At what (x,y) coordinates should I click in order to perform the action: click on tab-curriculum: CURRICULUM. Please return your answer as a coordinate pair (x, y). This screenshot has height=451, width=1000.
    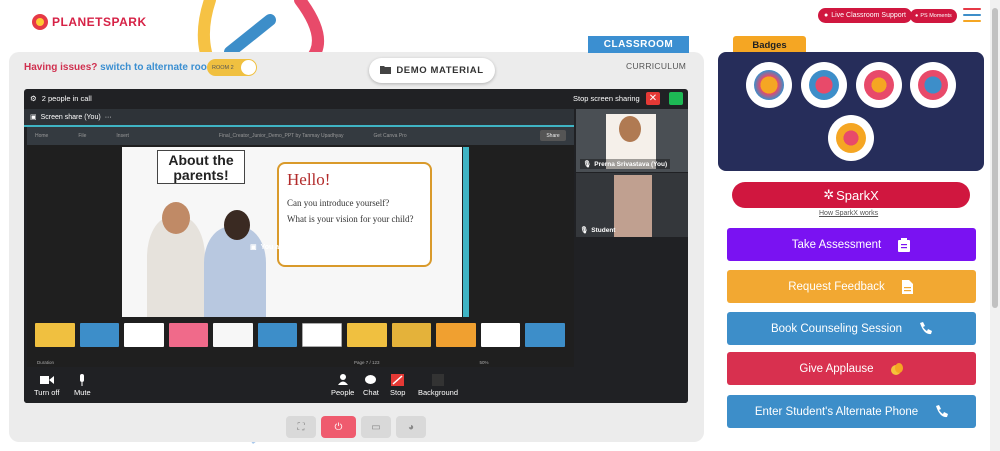
    Looking at the image, I should click on (656, 66).